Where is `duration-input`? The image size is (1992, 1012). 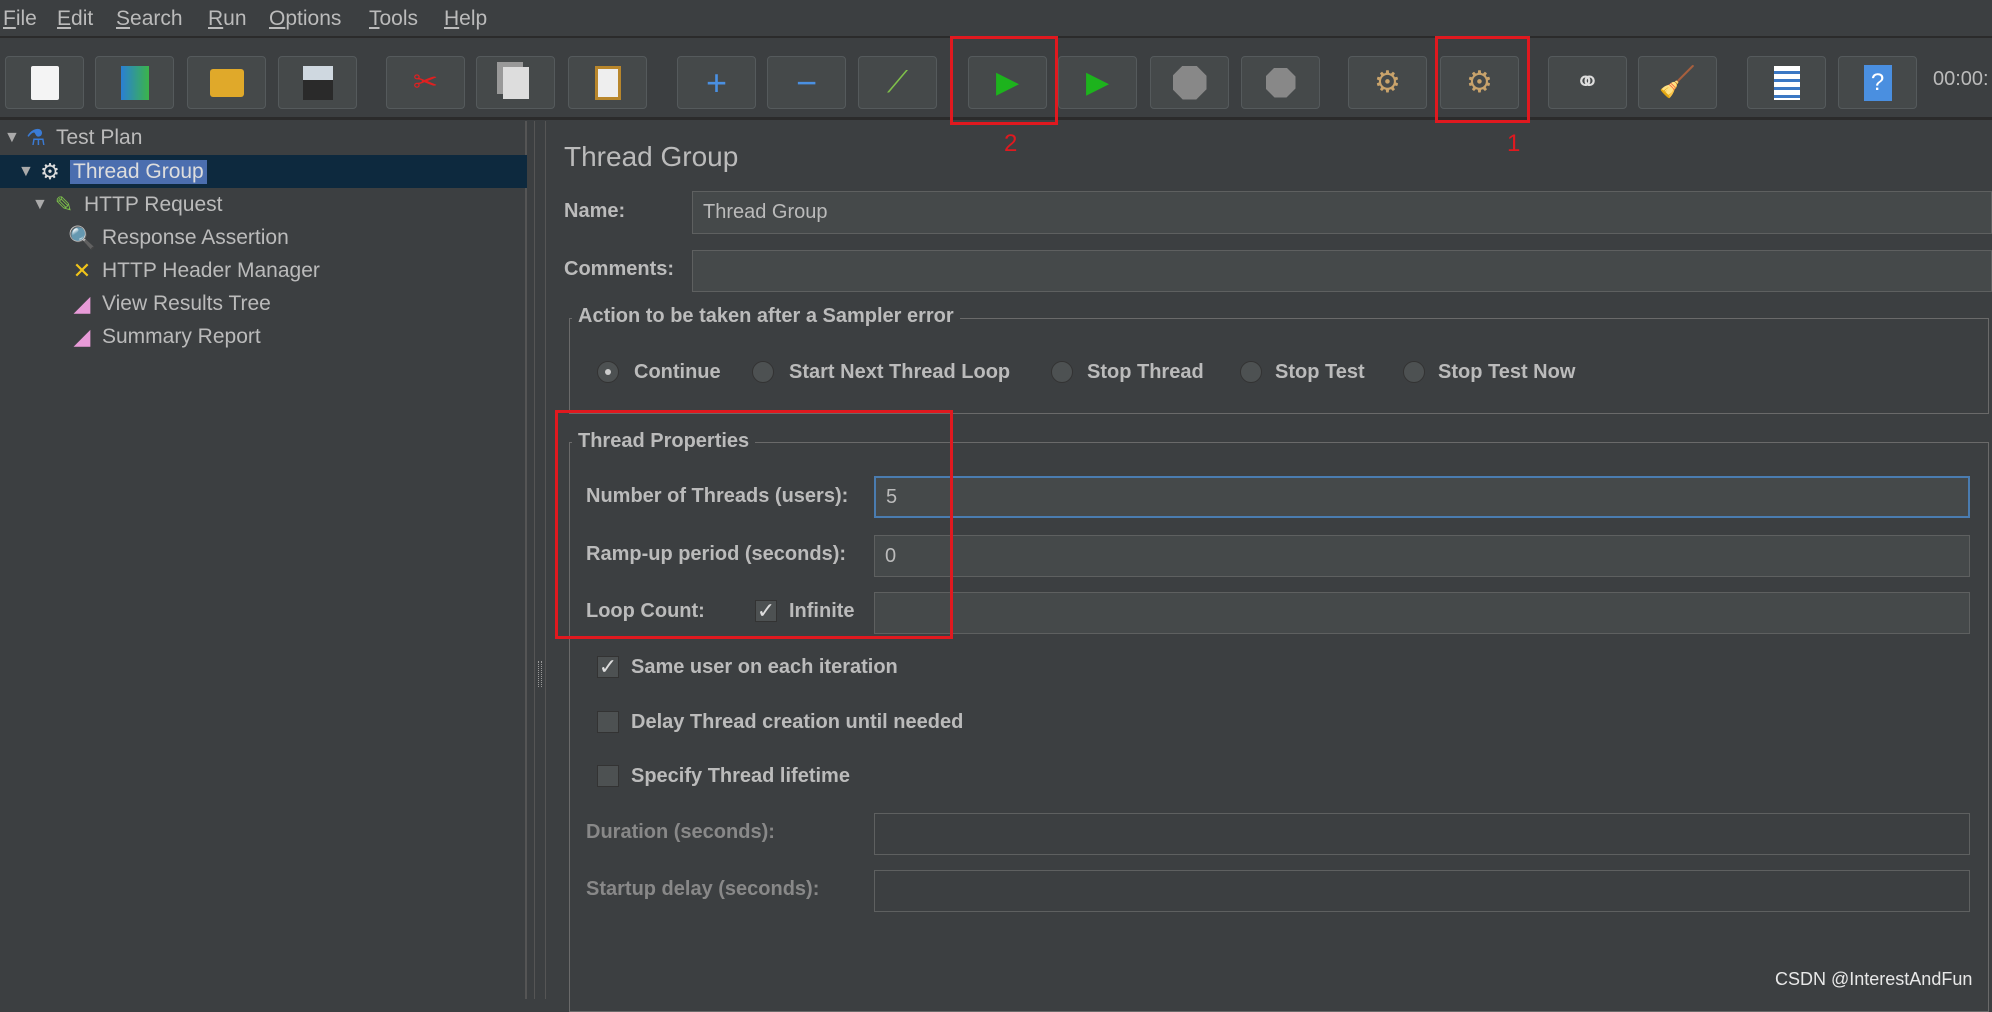
duration-input is located at coordinates (1422, 834).